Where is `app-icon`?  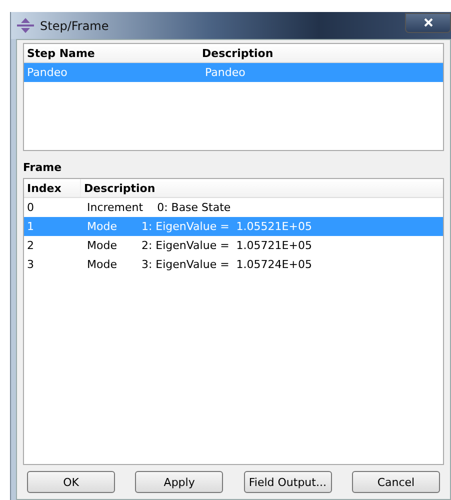 app-icon is located at coordinates (25, 25).